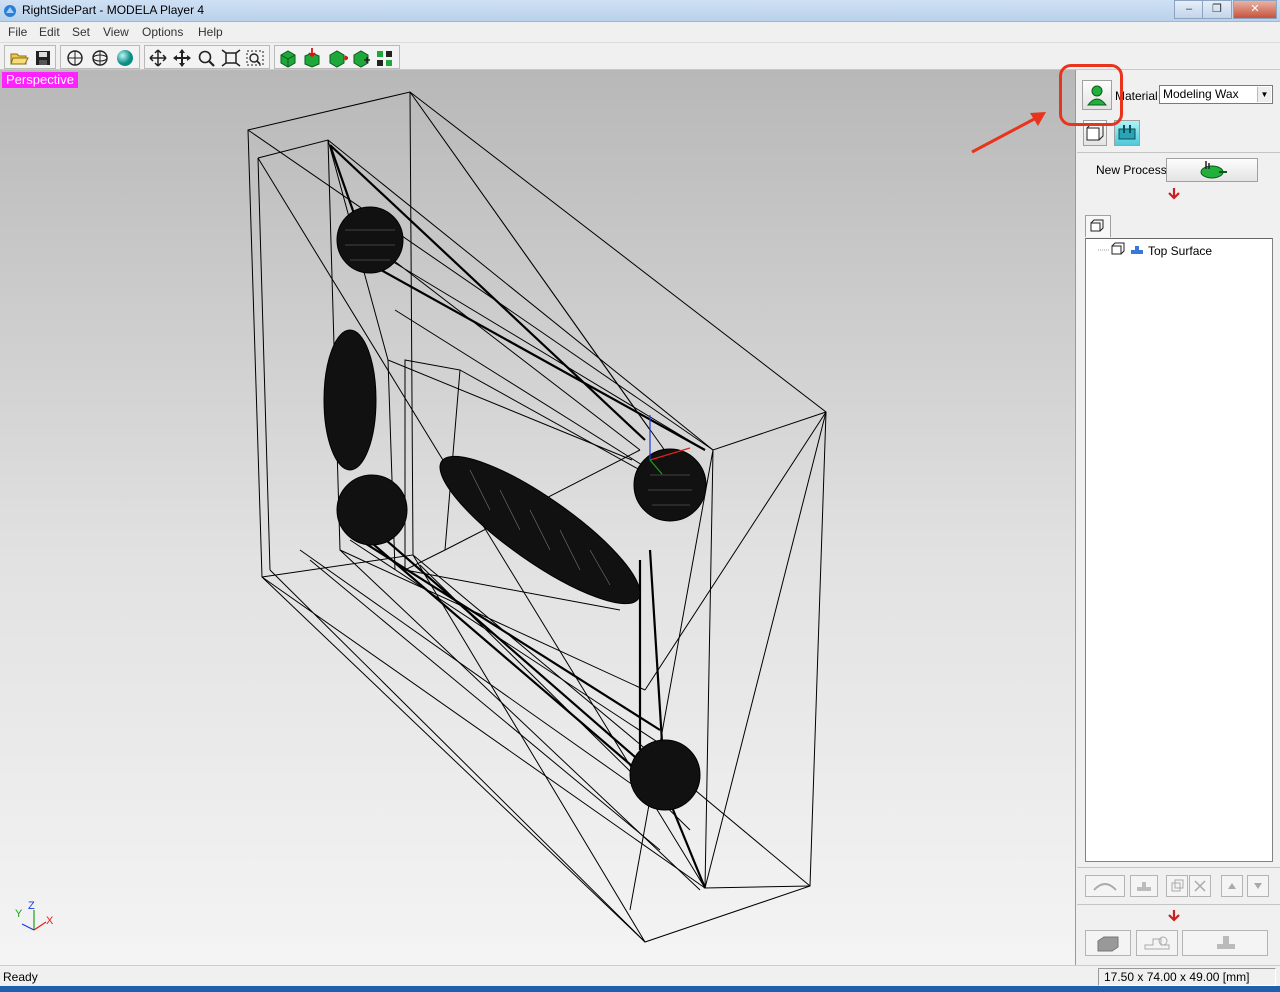 This screenshot has width=1280, height=992. Describe the element at coordinates (640, 32) in the screenshot. I see `menu-bar: File Edit Set View Options Help` at that location.